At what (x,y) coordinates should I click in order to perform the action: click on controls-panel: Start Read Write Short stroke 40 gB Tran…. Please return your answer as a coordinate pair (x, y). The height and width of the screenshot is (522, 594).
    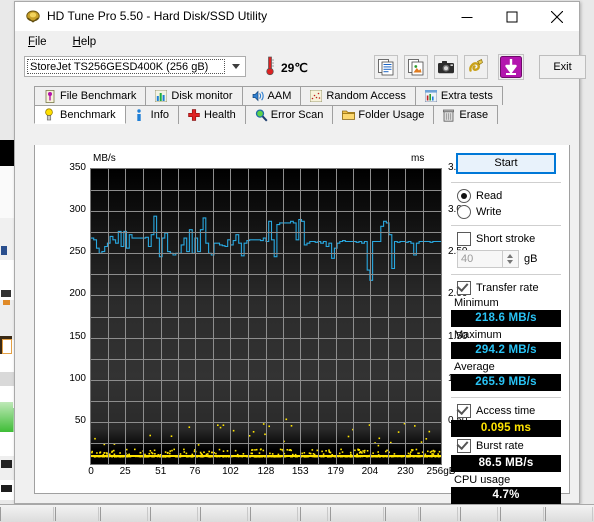
    Looking at the image, I should click on (506, 328).